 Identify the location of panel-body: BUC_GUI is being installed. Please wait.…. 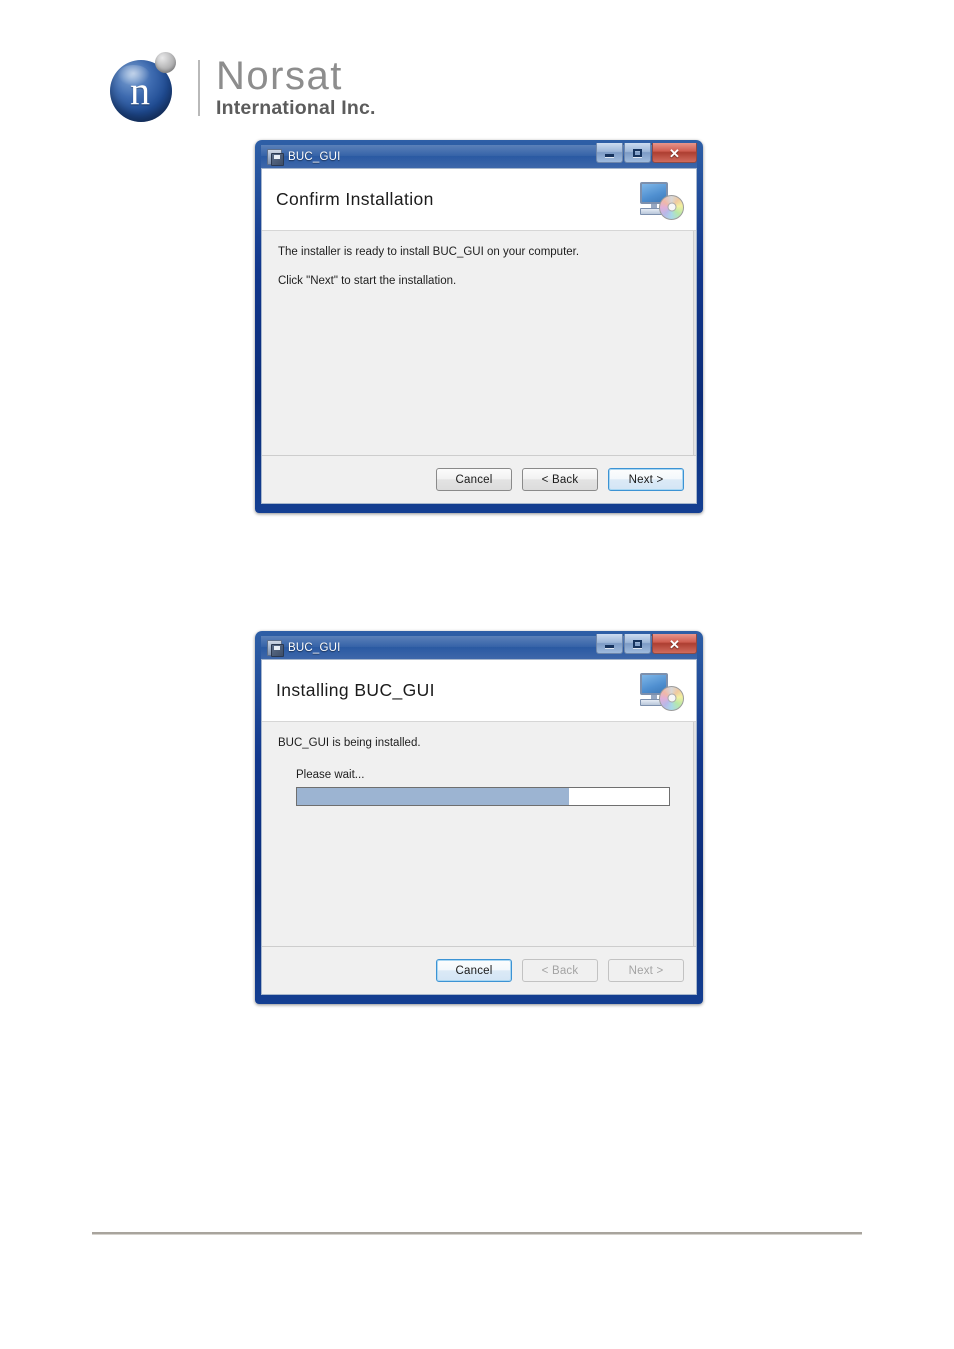
(479, 834).